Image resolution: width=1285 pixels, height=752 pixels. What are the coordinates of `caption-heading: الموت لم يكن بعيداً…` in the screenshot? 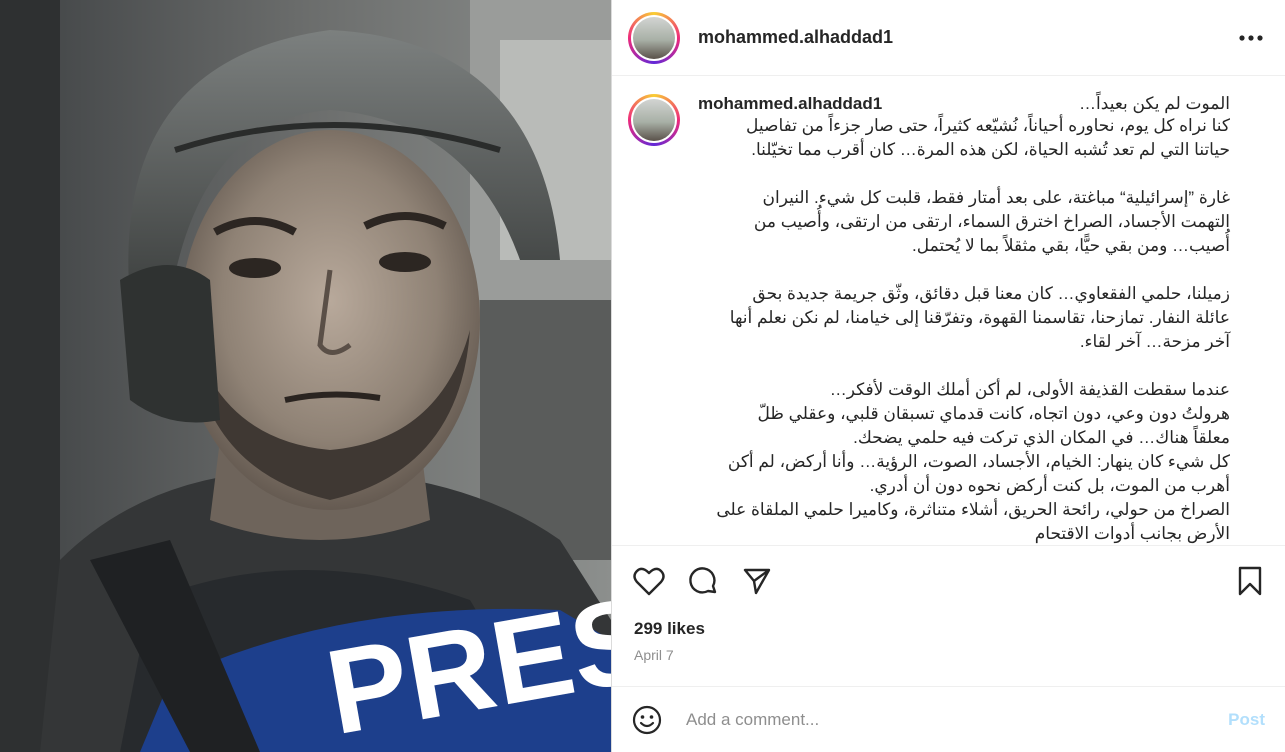 It's located at (1154, 103).